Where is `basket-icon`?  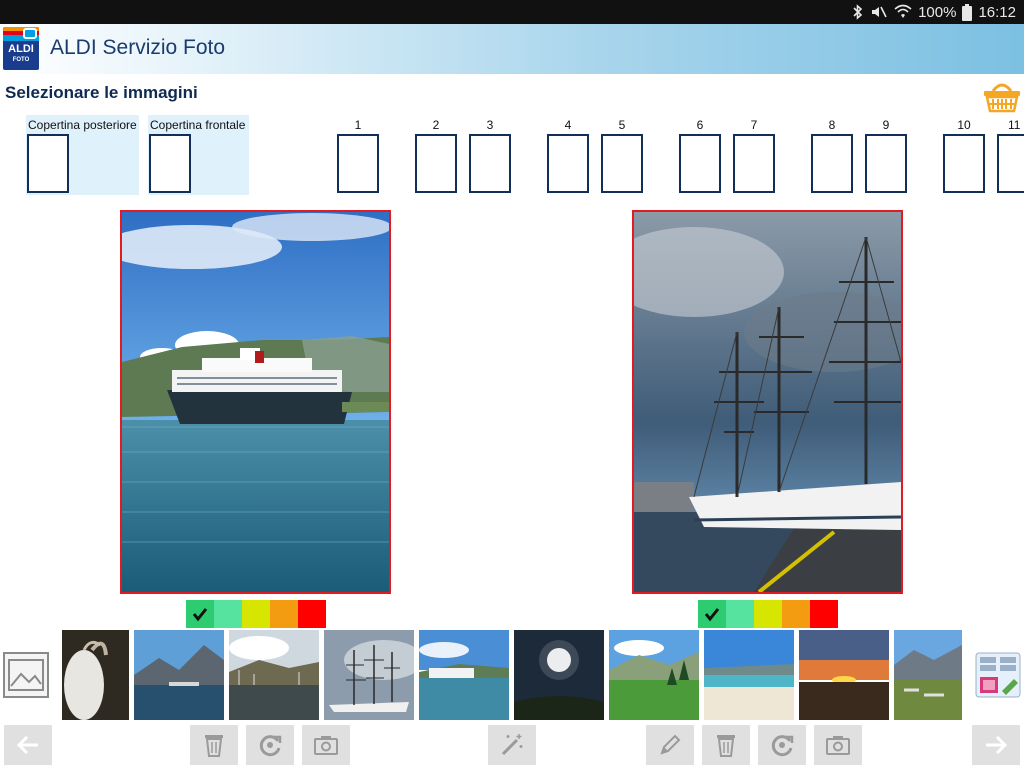 basket-icon is located at coordinates (1002, 98).